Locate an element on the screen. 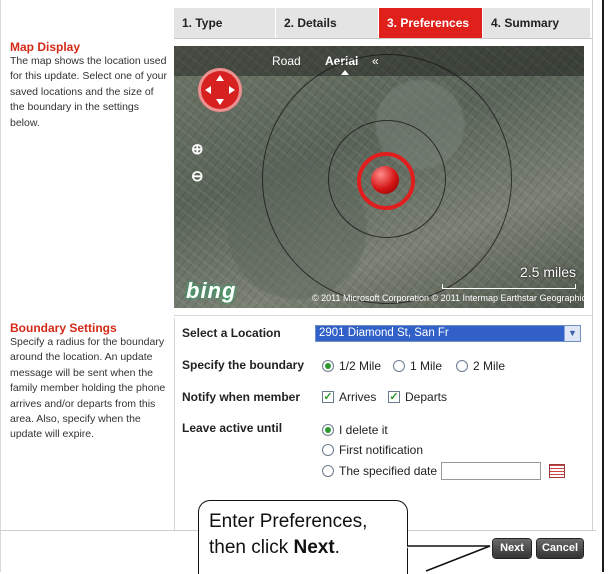 The image size is (608, 574). boundary-option-one: 1 Mile is located at coordinates (417, 366).